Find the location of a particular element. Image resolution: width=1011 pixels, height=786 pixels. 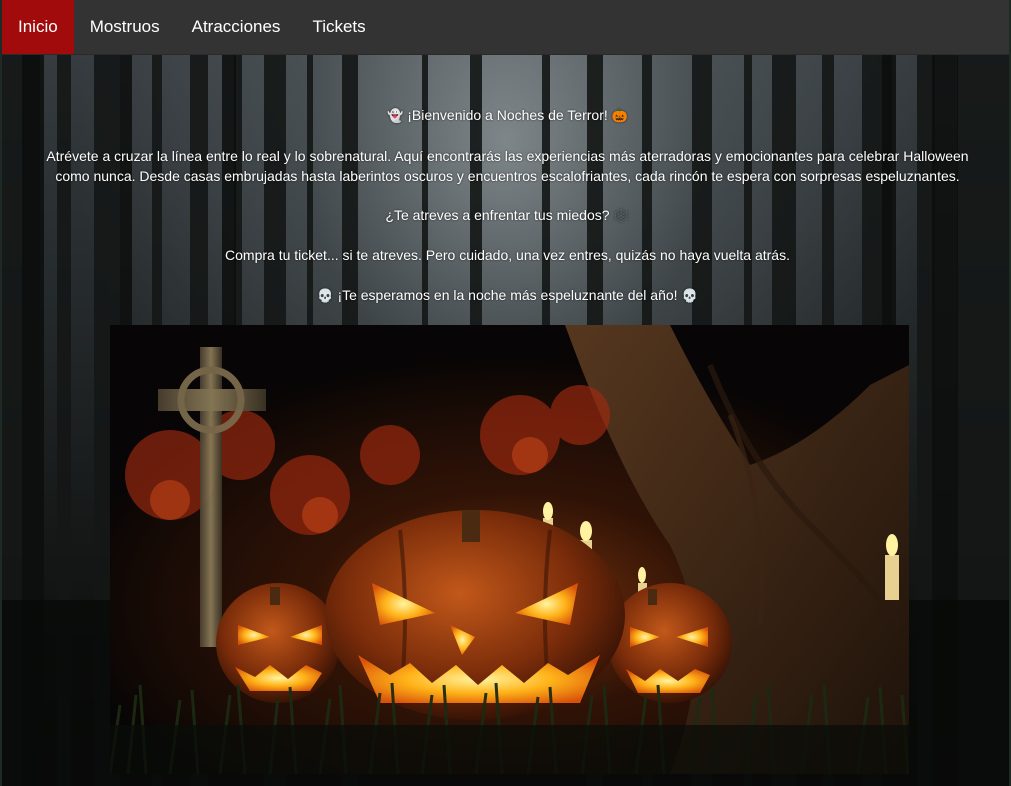

welcome-heading: 👻 ¡Bienvenido a Noches de Terror! 🎃 is located at coordinates (505, 116).